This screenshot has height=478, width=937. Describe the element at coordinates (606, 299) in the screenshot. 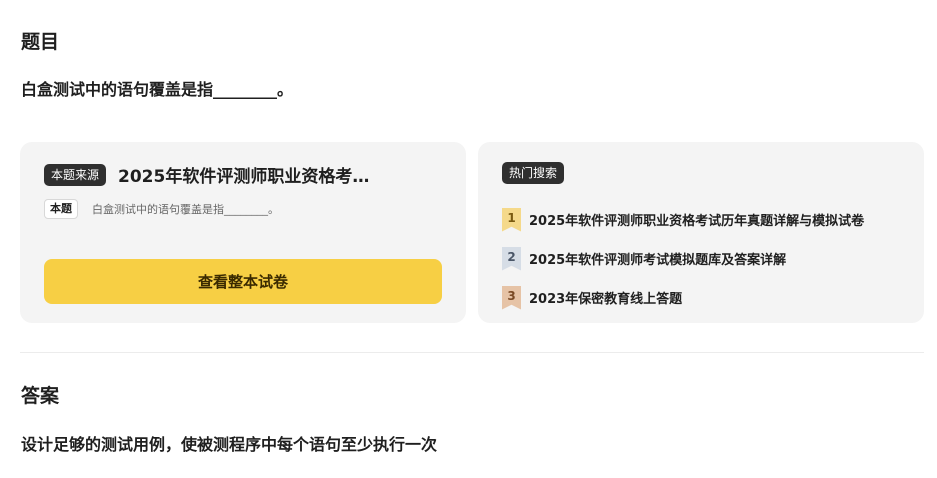

I see `hot-search-label: 2023年保密教育线上答题` at that location.